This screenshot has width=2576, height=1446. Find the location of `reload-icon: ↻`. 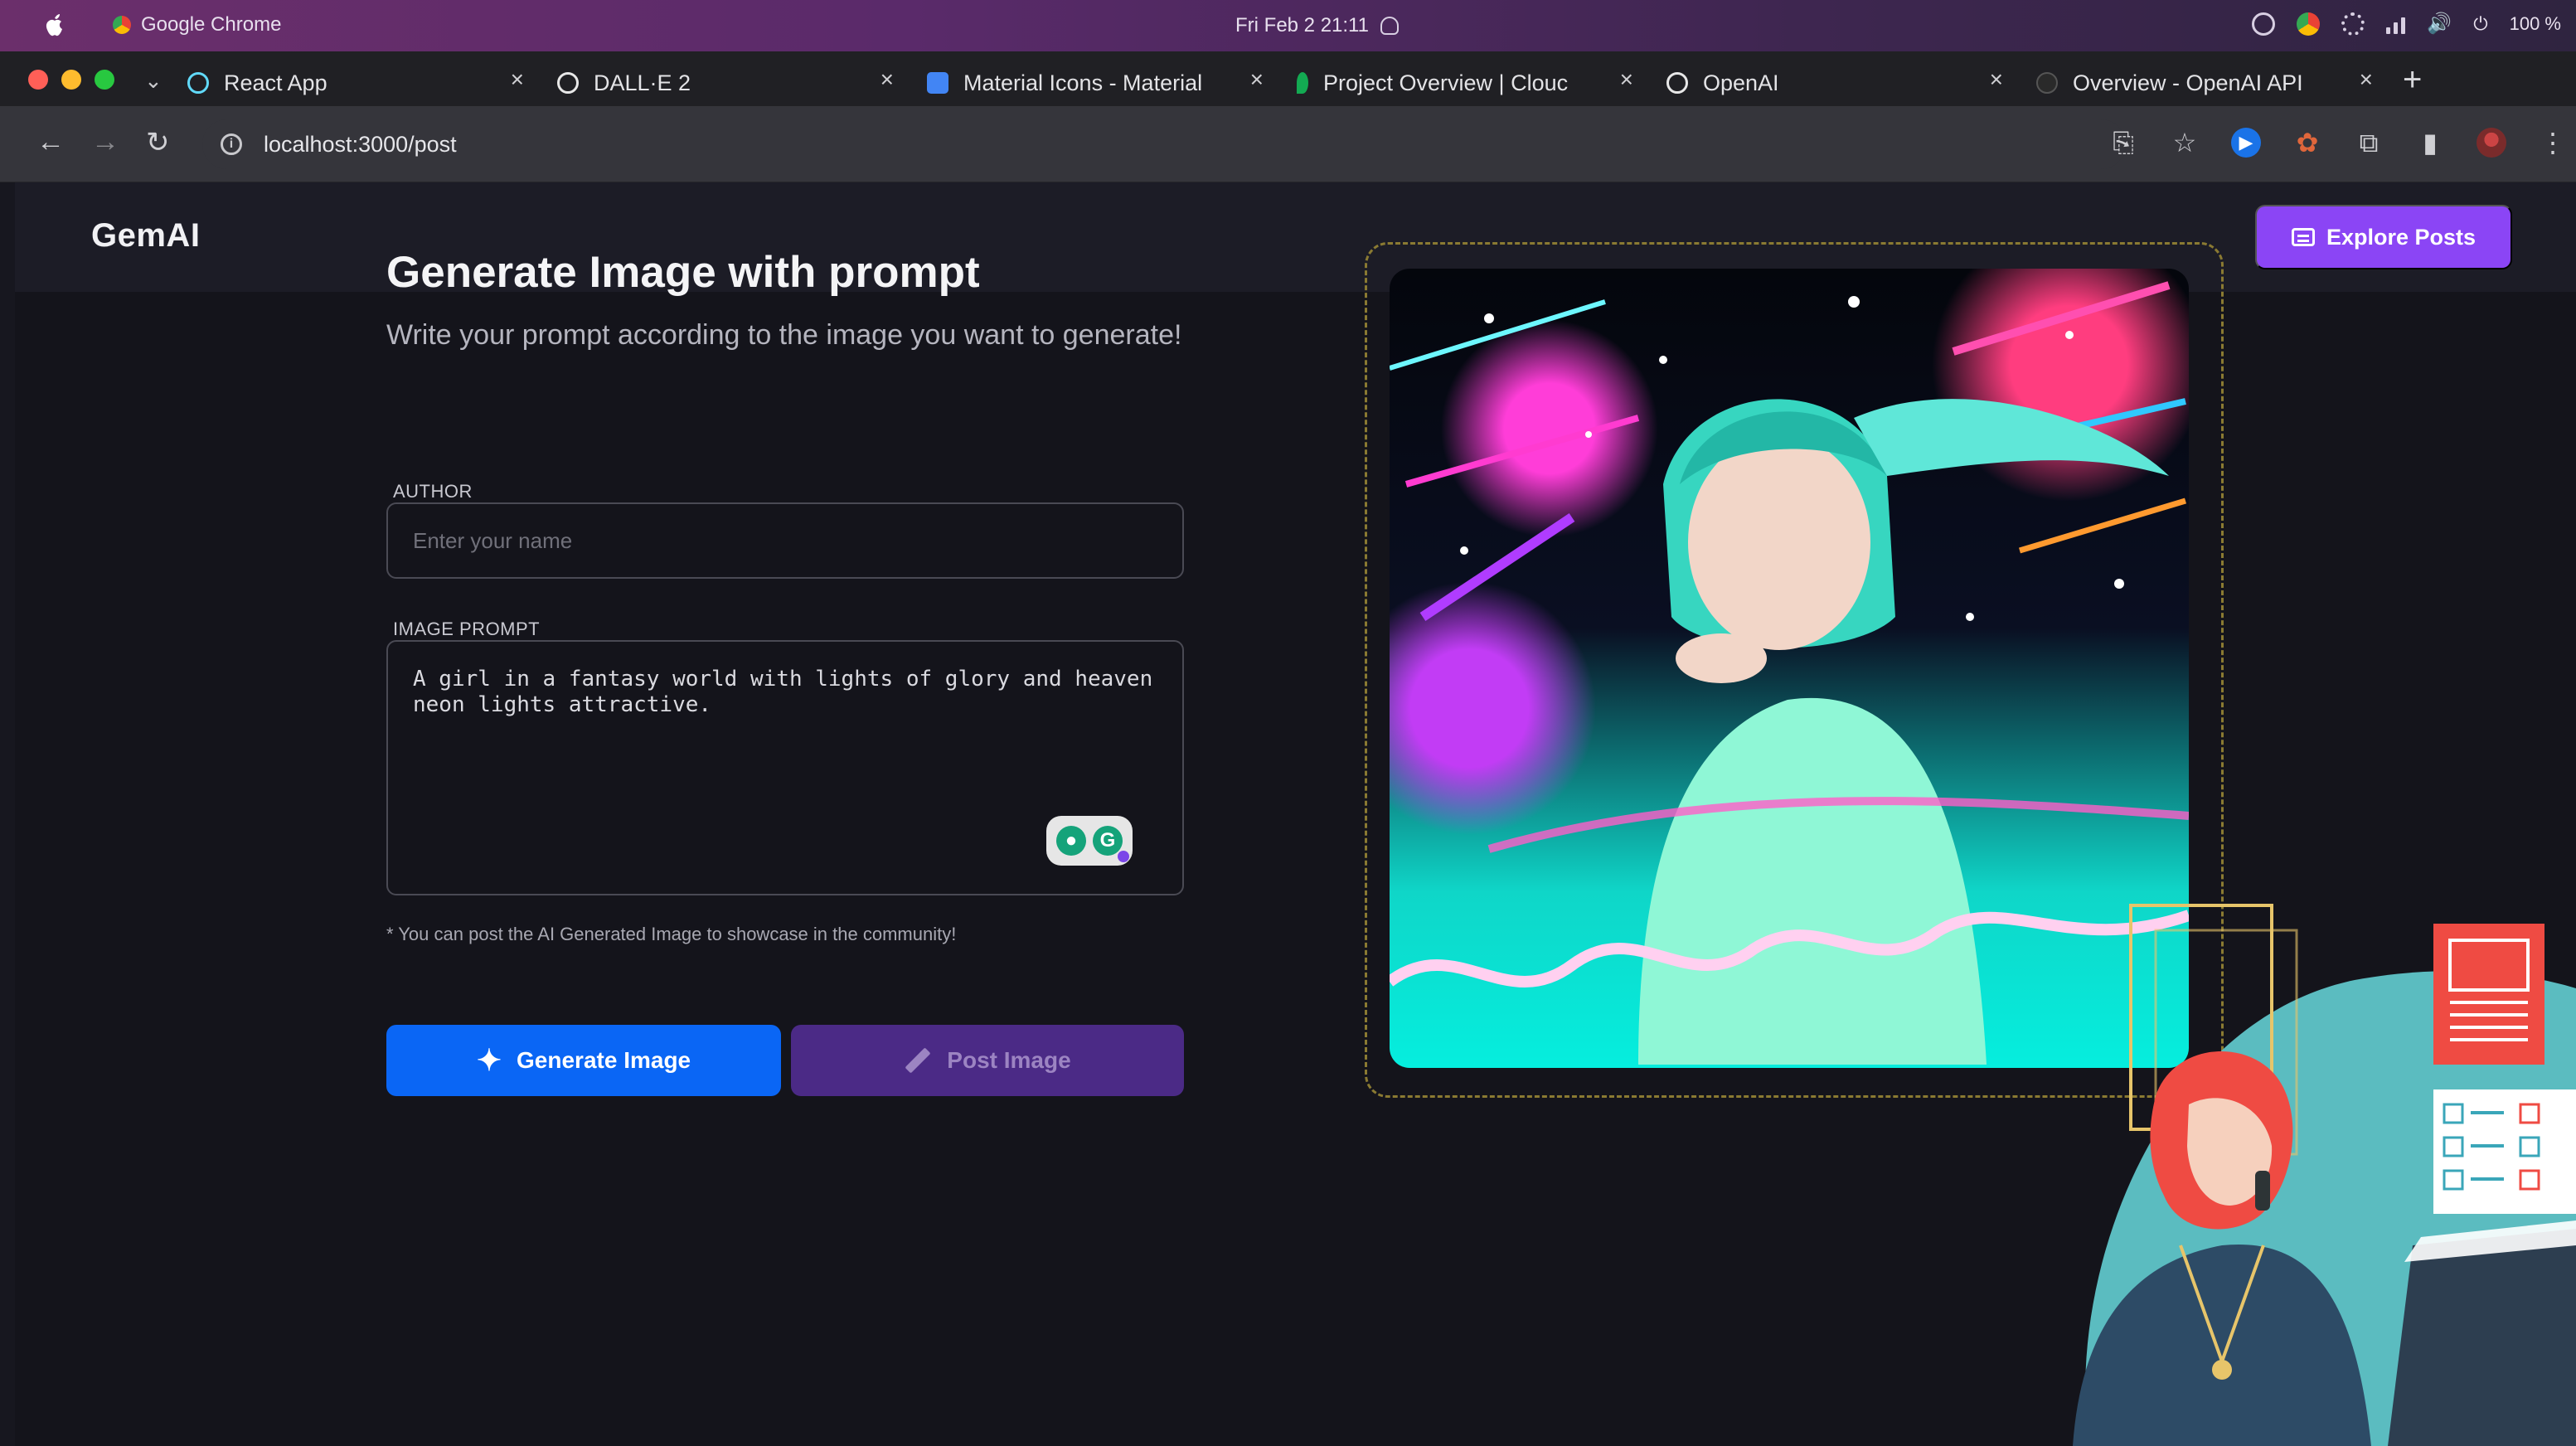

reload-icon: ↻ is located at coordinates (158, 142).